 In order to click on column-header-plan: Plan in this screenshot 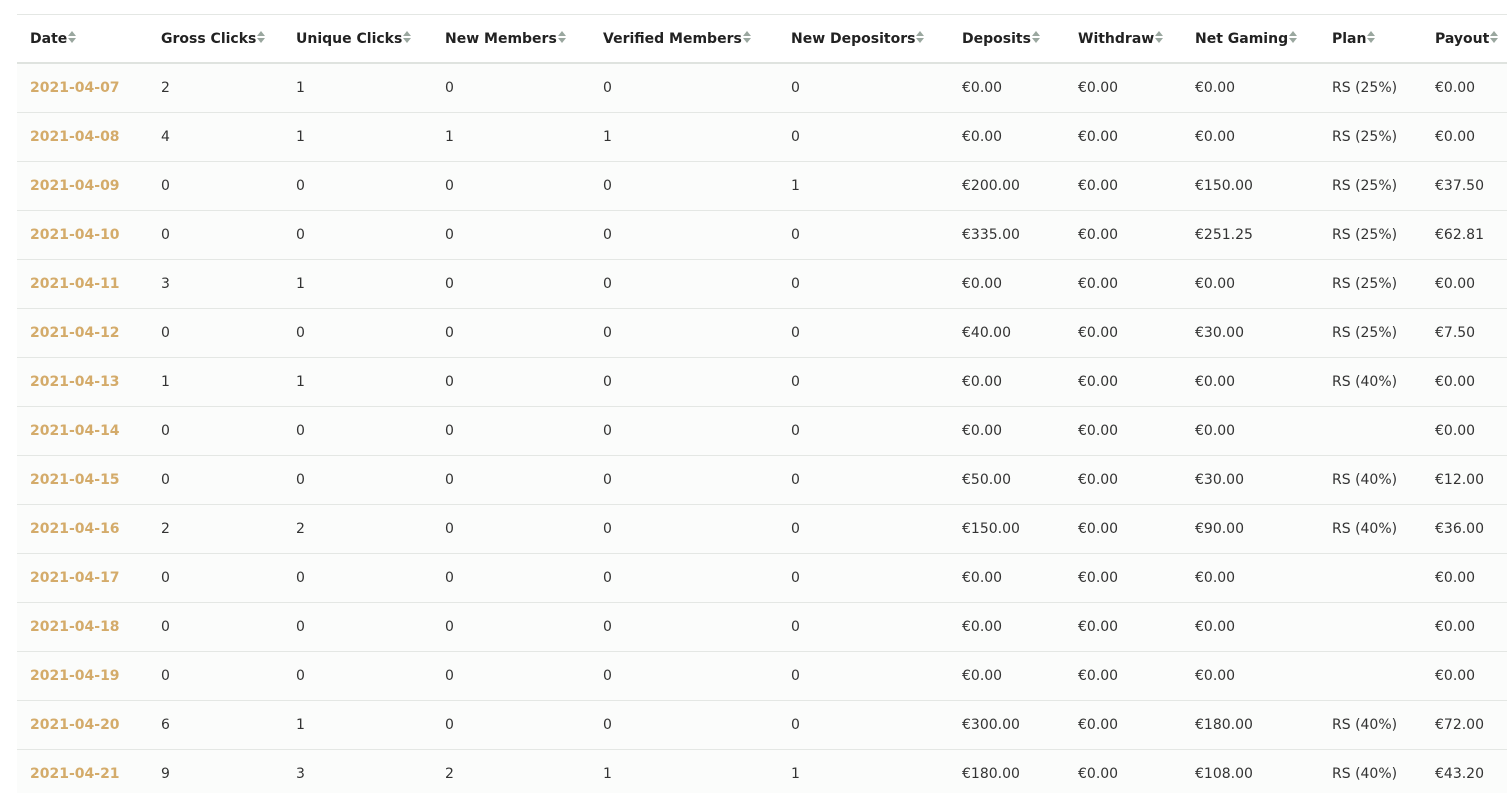, I will do `click(1370, 39)`.